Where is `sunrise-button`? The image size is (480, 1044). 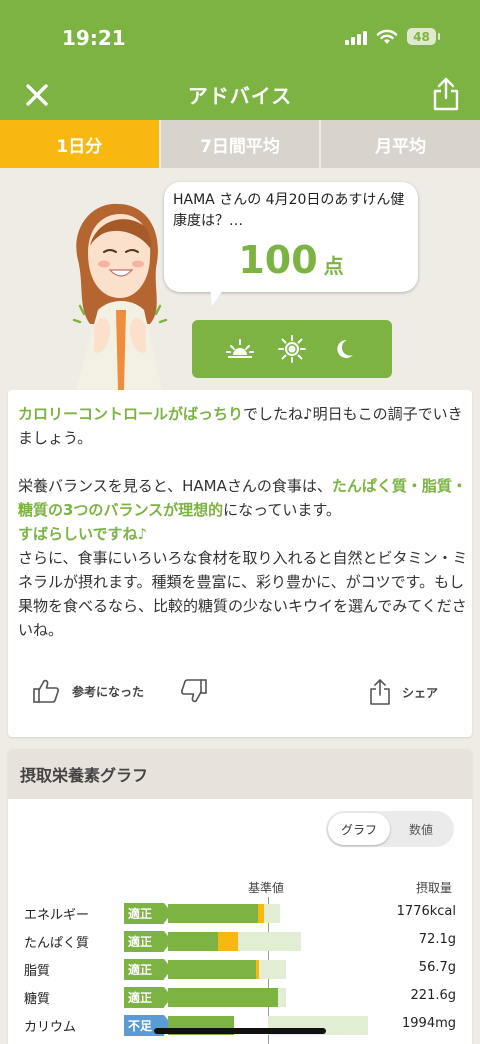
sunrise-button is located at coordinates (240, 349).